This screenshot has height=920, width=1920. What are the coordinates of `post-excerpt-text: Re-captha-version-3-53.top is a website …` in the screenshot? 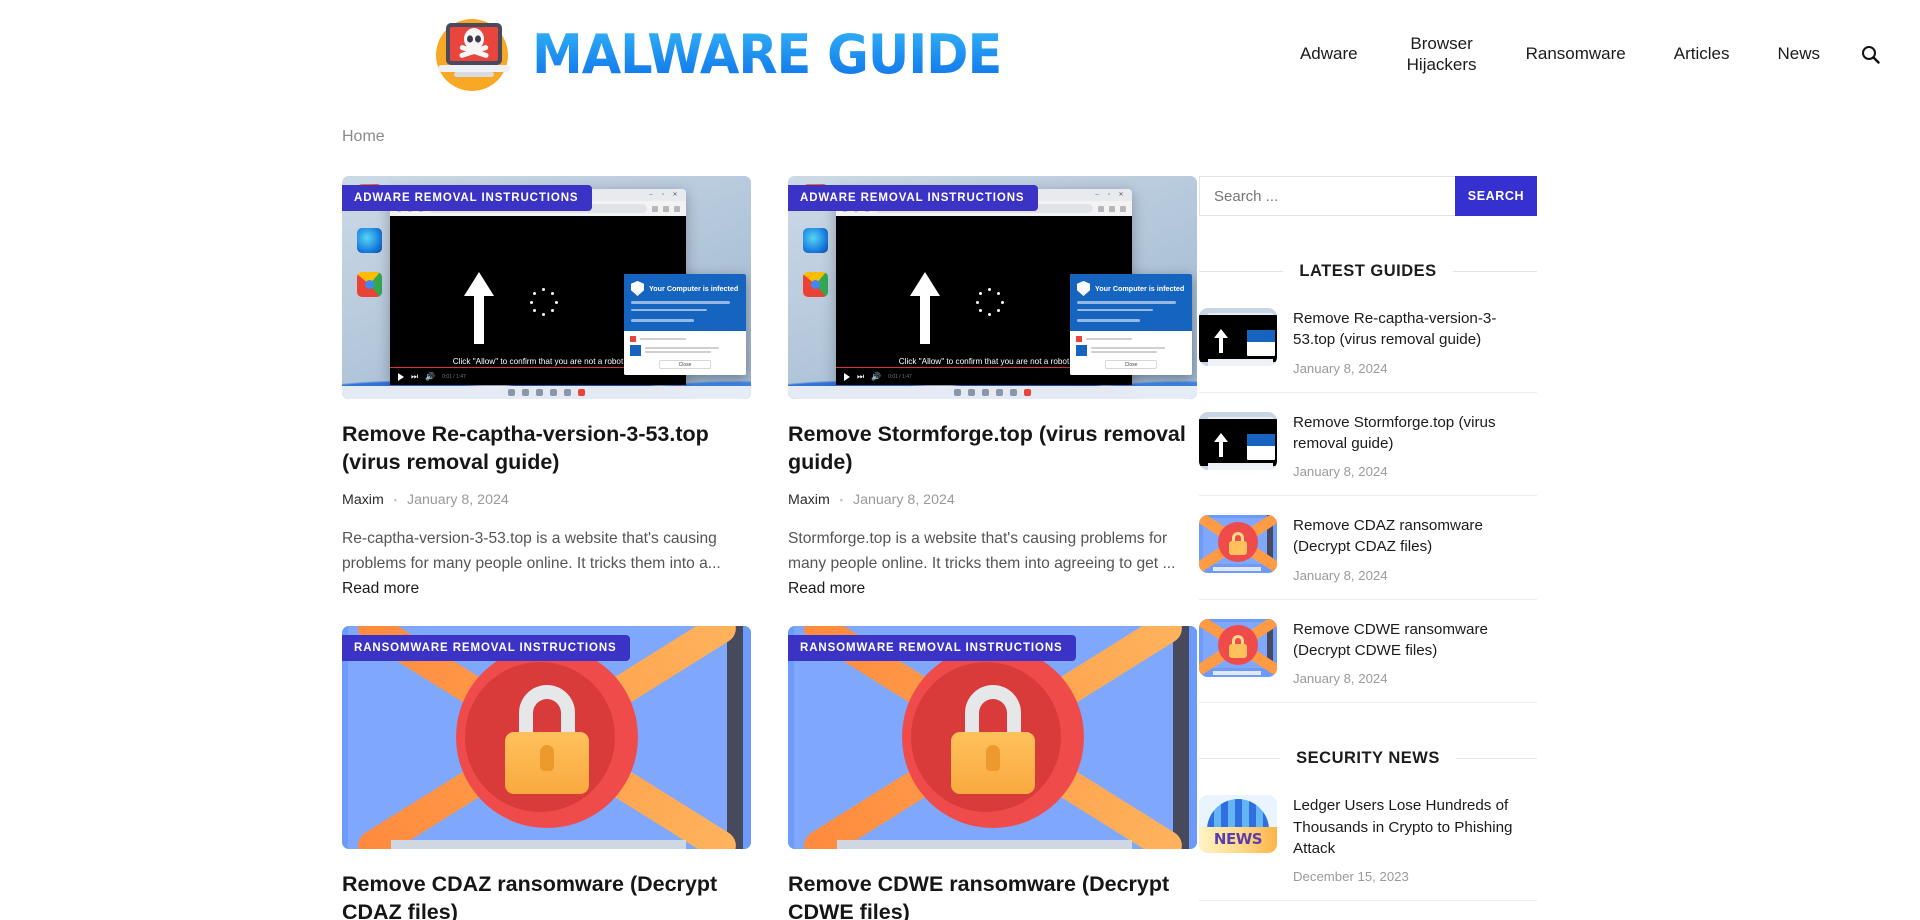 It's located at (531, 550).